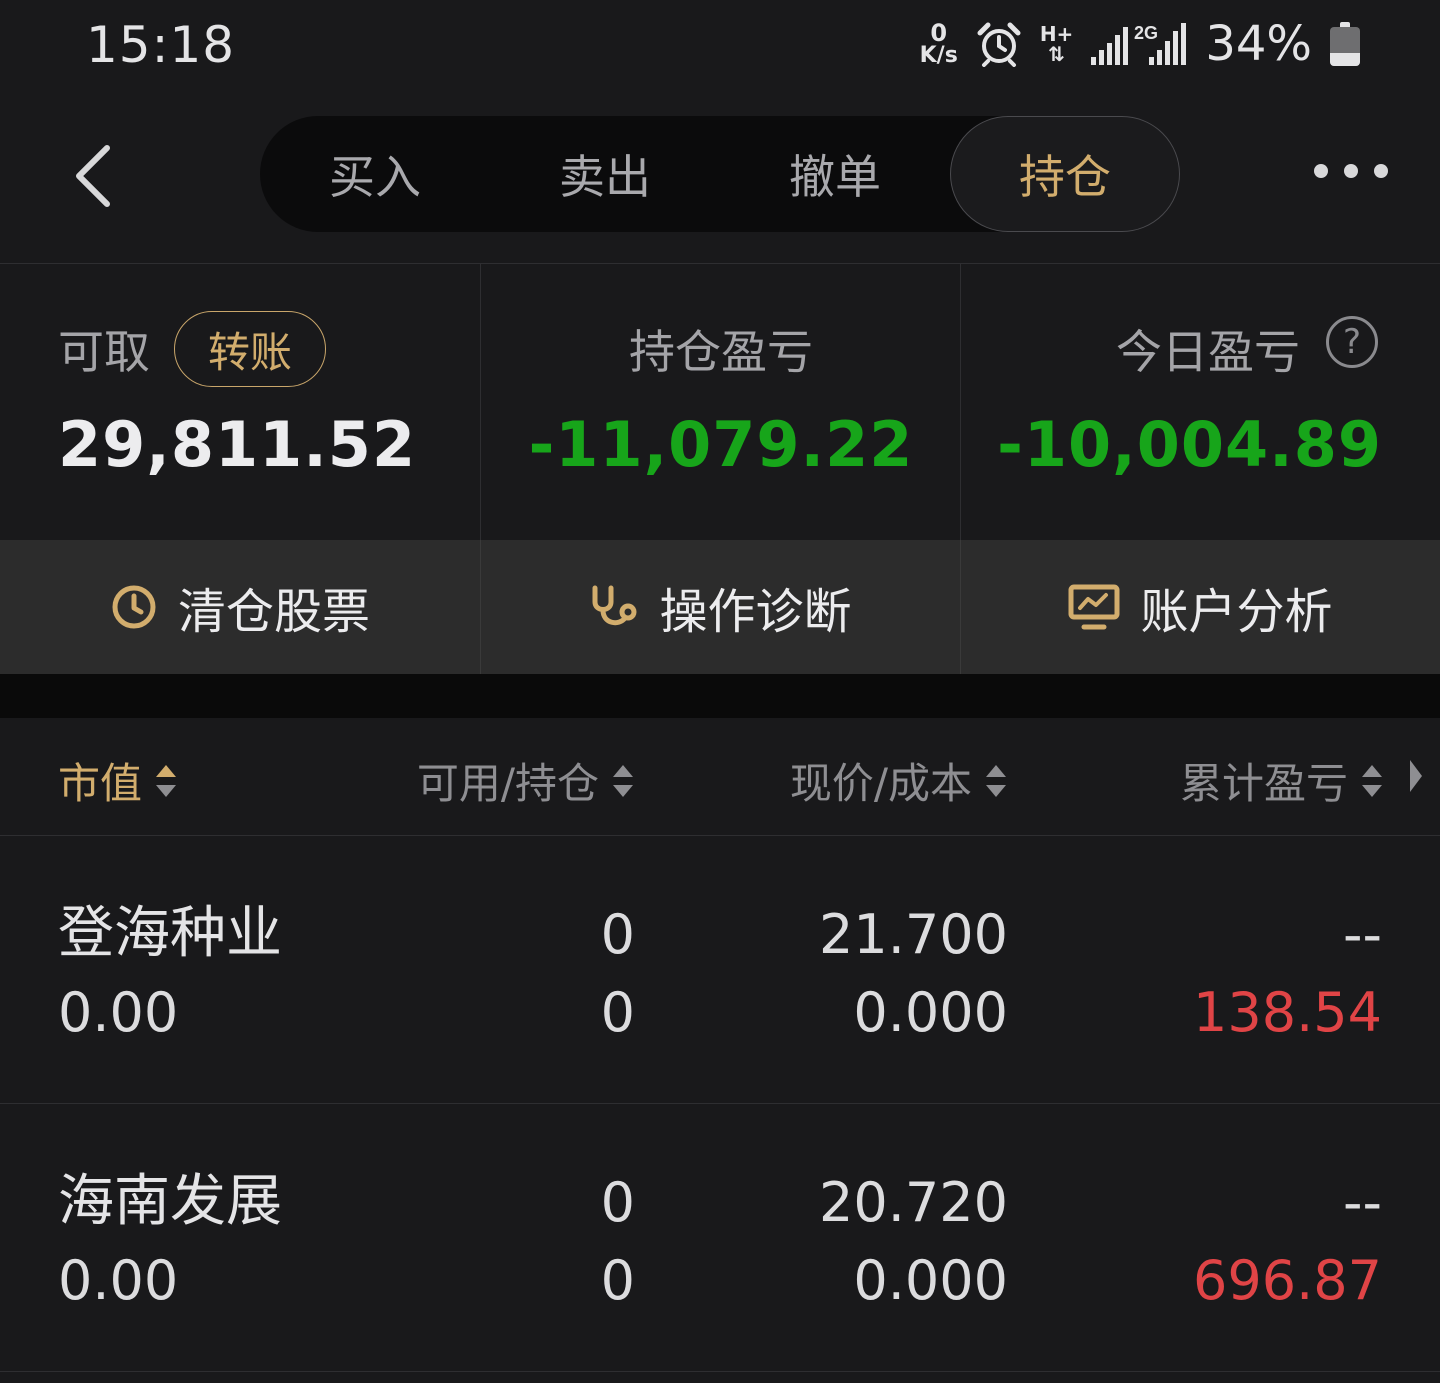 This screenshot has height=1383, width=1440. Describe the element at coordinates (1282, 780) in the screenshot. I see `header-cumulative-pl: 累计盈亏` at that location.